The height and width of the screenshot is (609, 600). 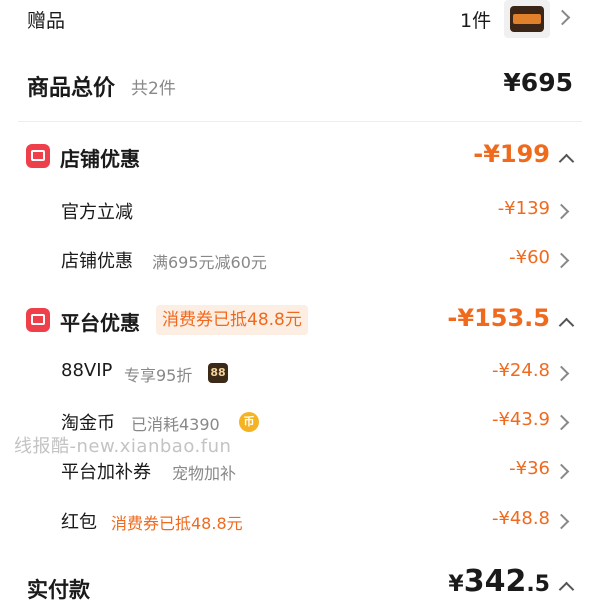 What do you see at coordinates (529, 257) in the screenshot?
I see `item-amount: -¥60` at bounding box center [529, 257].